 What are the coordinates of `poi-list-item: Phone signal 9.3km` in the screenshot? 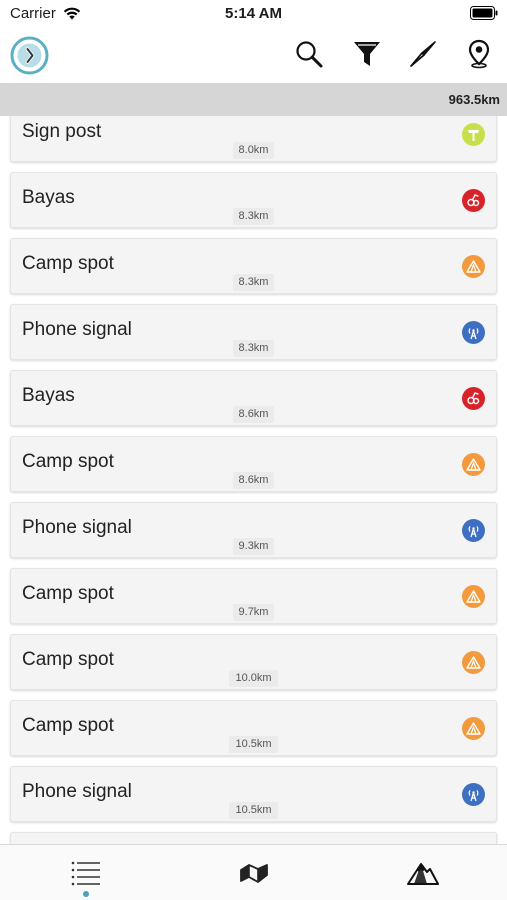 It's located at (253, 530).